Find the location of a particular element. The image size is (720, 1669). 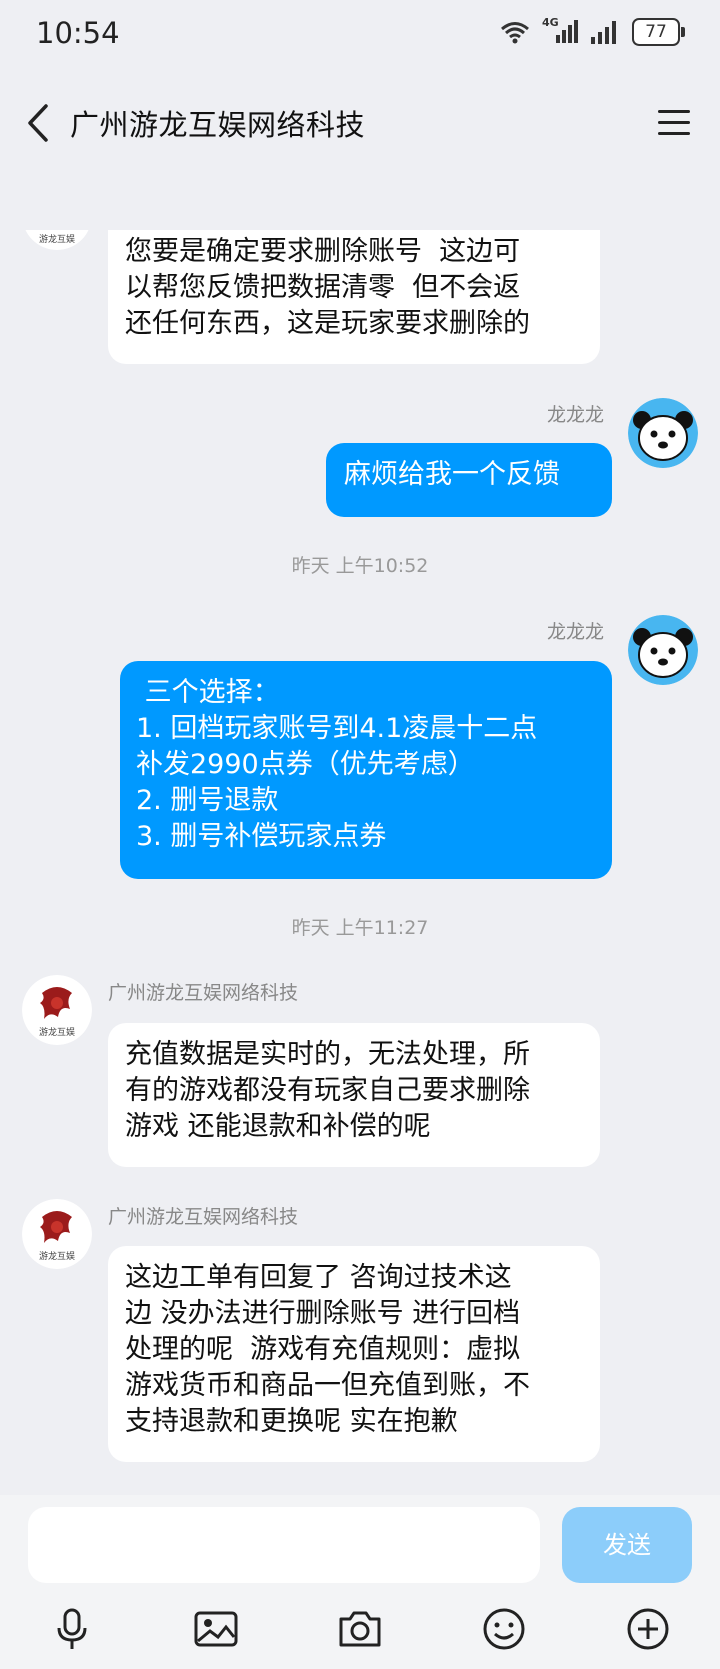

status-bar: 10:54 4G 77 is located at coordinates (360, 35).